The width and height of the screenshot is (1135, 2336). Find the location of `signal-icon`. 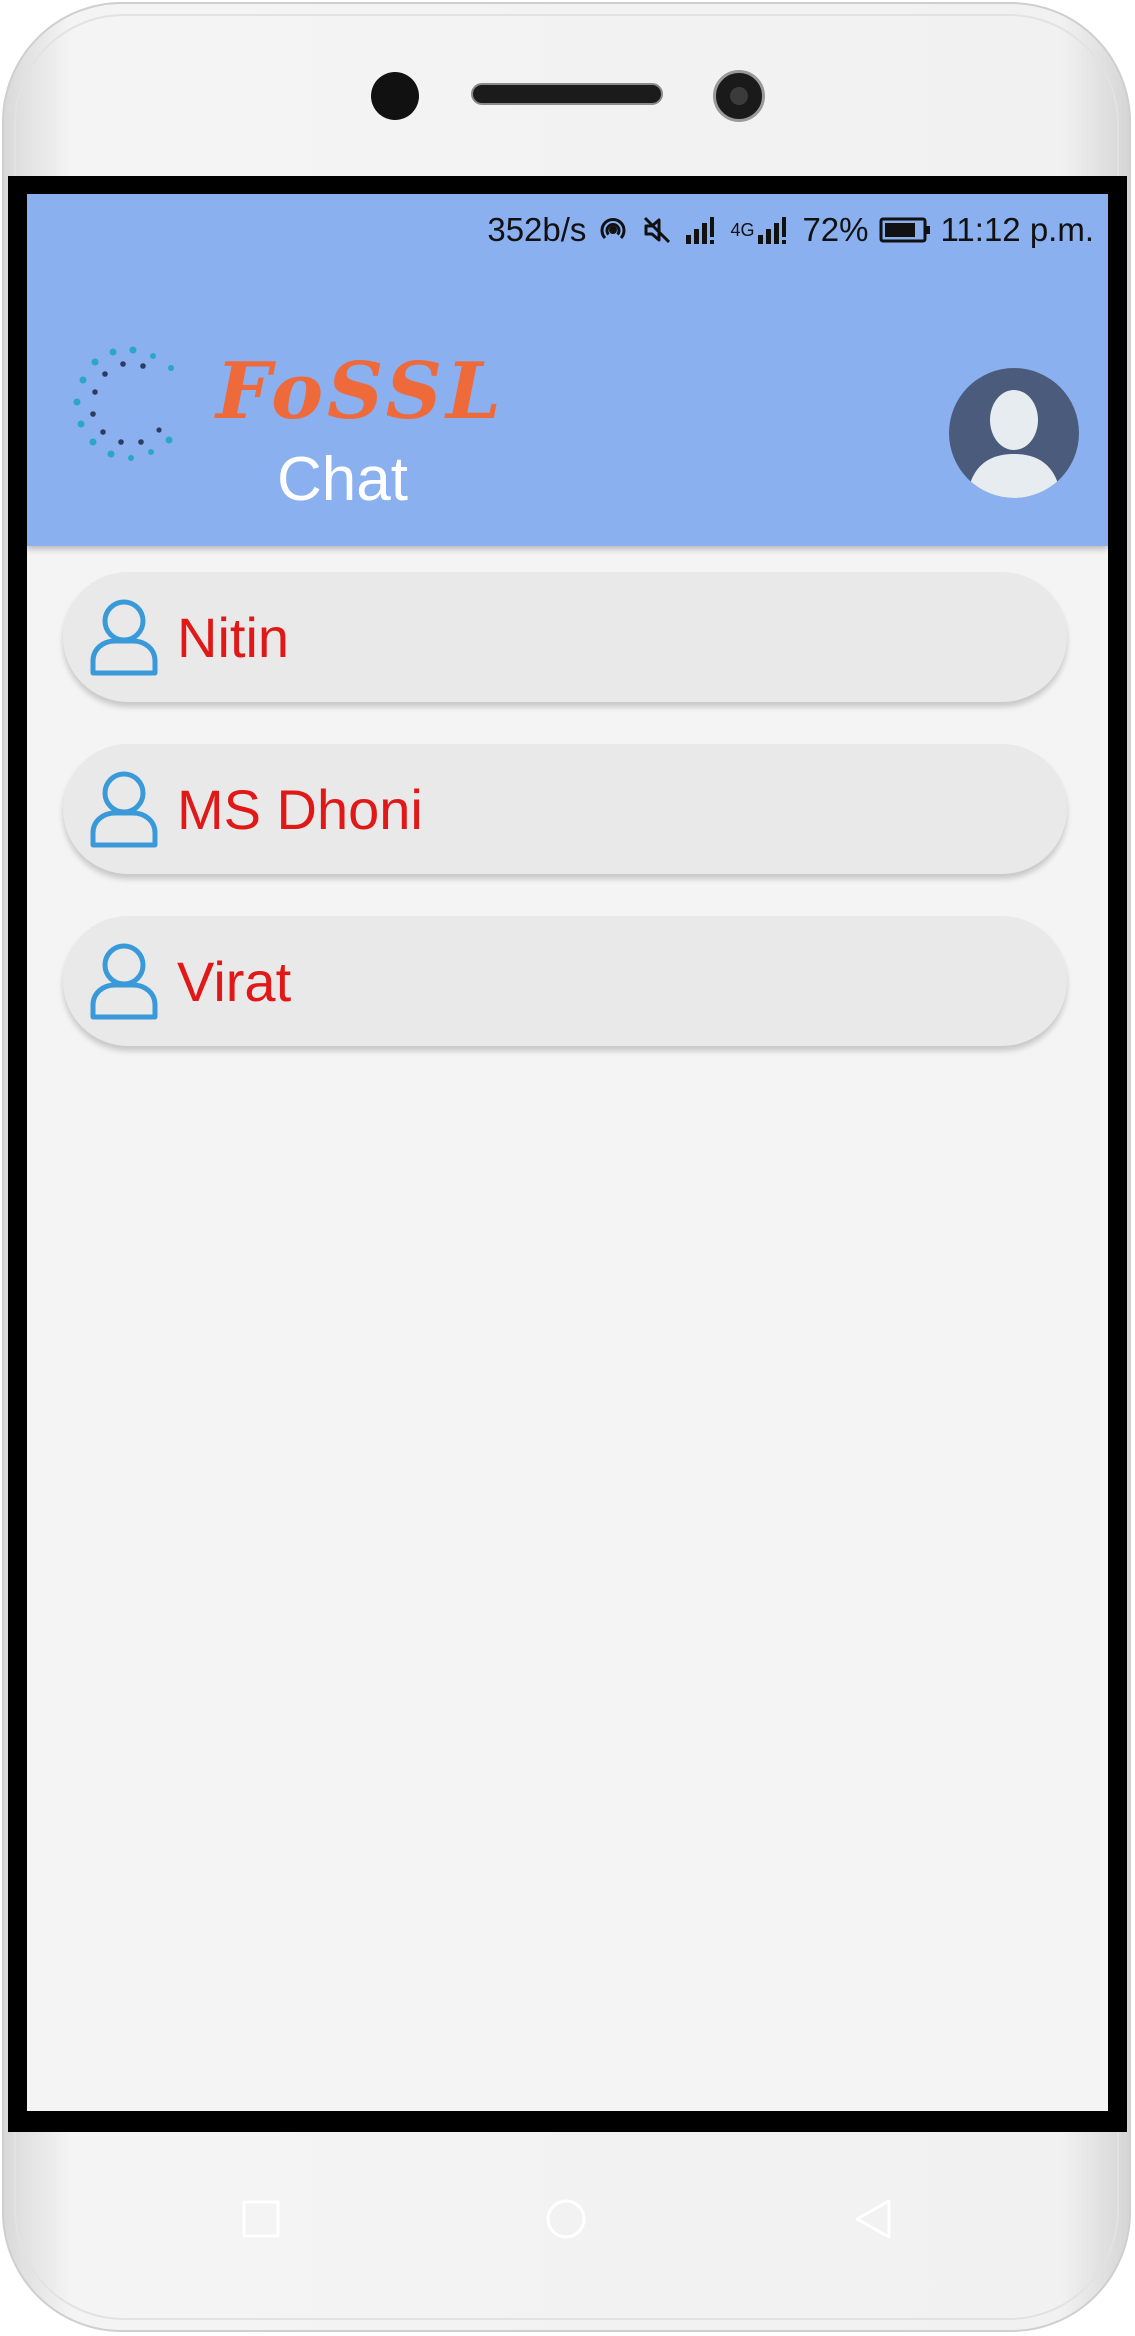

signal-icon is located at coordinates (702, 230).